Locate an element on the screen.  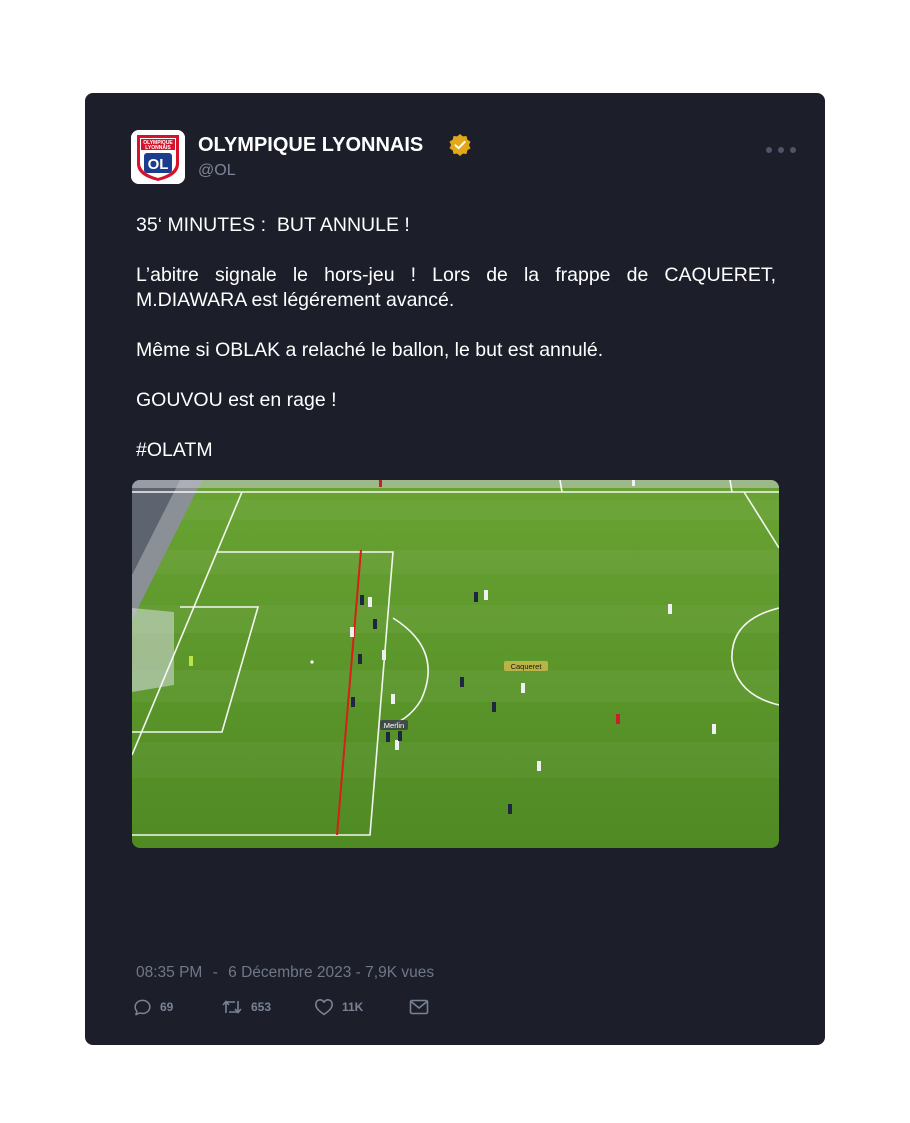
player-tag-caqueret: Caqueret is located at coordinates (527, 666).